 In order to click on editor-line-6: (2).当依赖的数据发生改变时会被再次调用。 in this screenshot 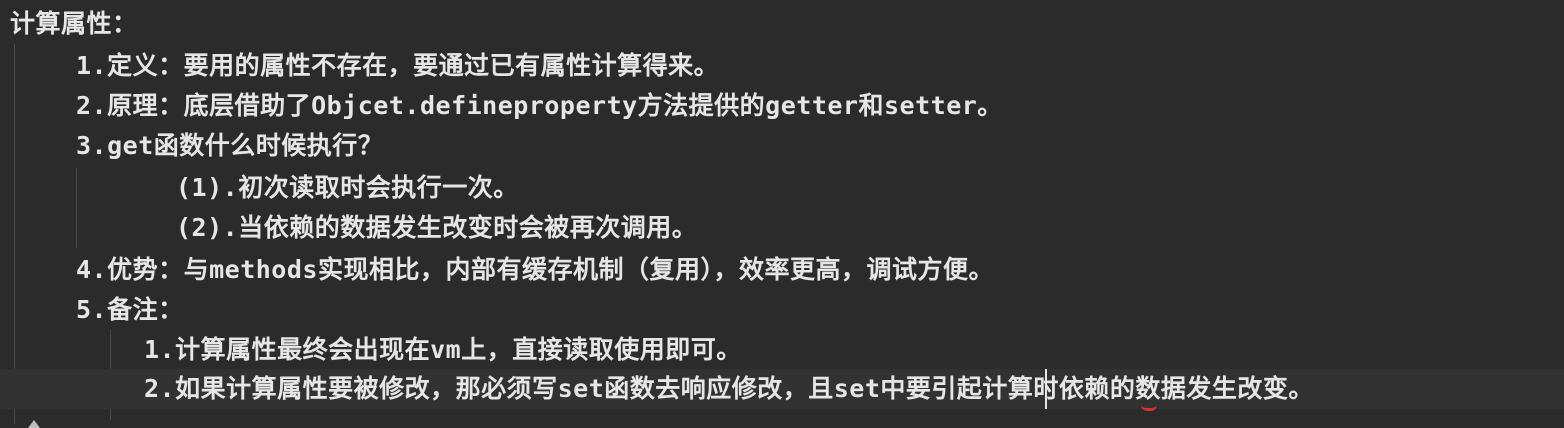, I will do `click(782, 228)`.